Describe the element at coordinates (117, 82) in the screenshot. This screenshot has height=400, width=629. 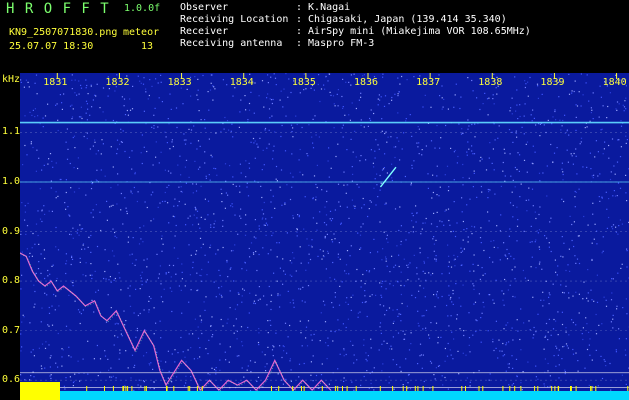
I see `x-tick-label: 1832` at that location.